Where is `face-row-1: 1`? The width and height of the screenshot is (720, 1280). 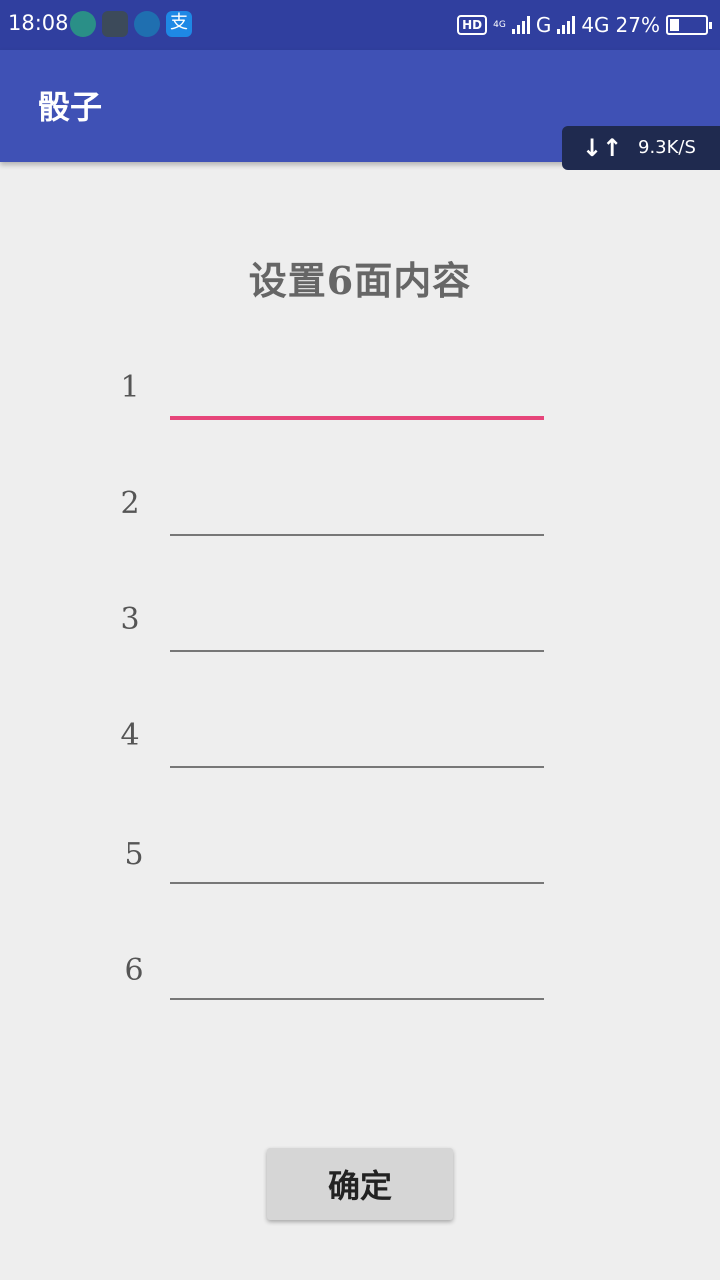 face-row-1: 1 is located at coordinates (330, 390).